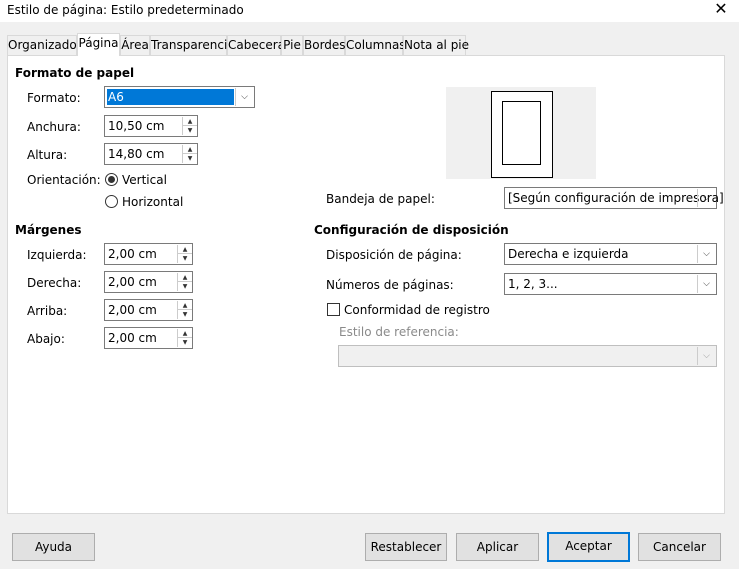 This screenshot has width=739, height=569. Describe the element at coordinates (144, 180) in the screenshot. I see `orientation-vertical-label: Vertical` at that location.